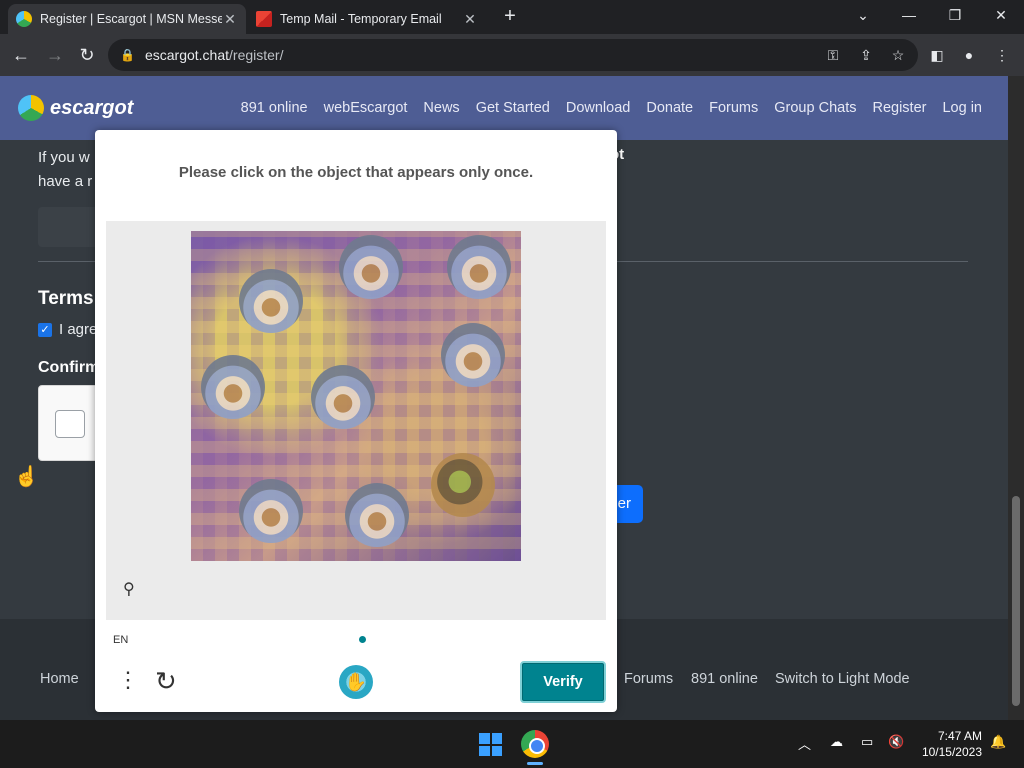 The image size is (1024, 768). What do you see at coordinates (863, 15) in the screenshot?
I see `tab-search-icon: ⌄` at bounding box center [863, 15].